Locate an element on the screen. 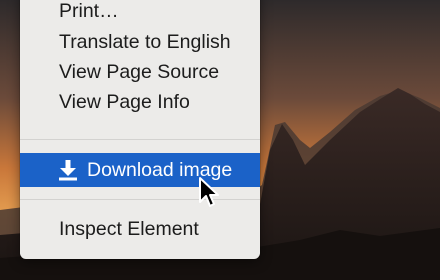 Image resolution: width=440 pixels, height=280 pixels. menu-item-view-page-info: View Page Info is located at coordinates (140, 102).